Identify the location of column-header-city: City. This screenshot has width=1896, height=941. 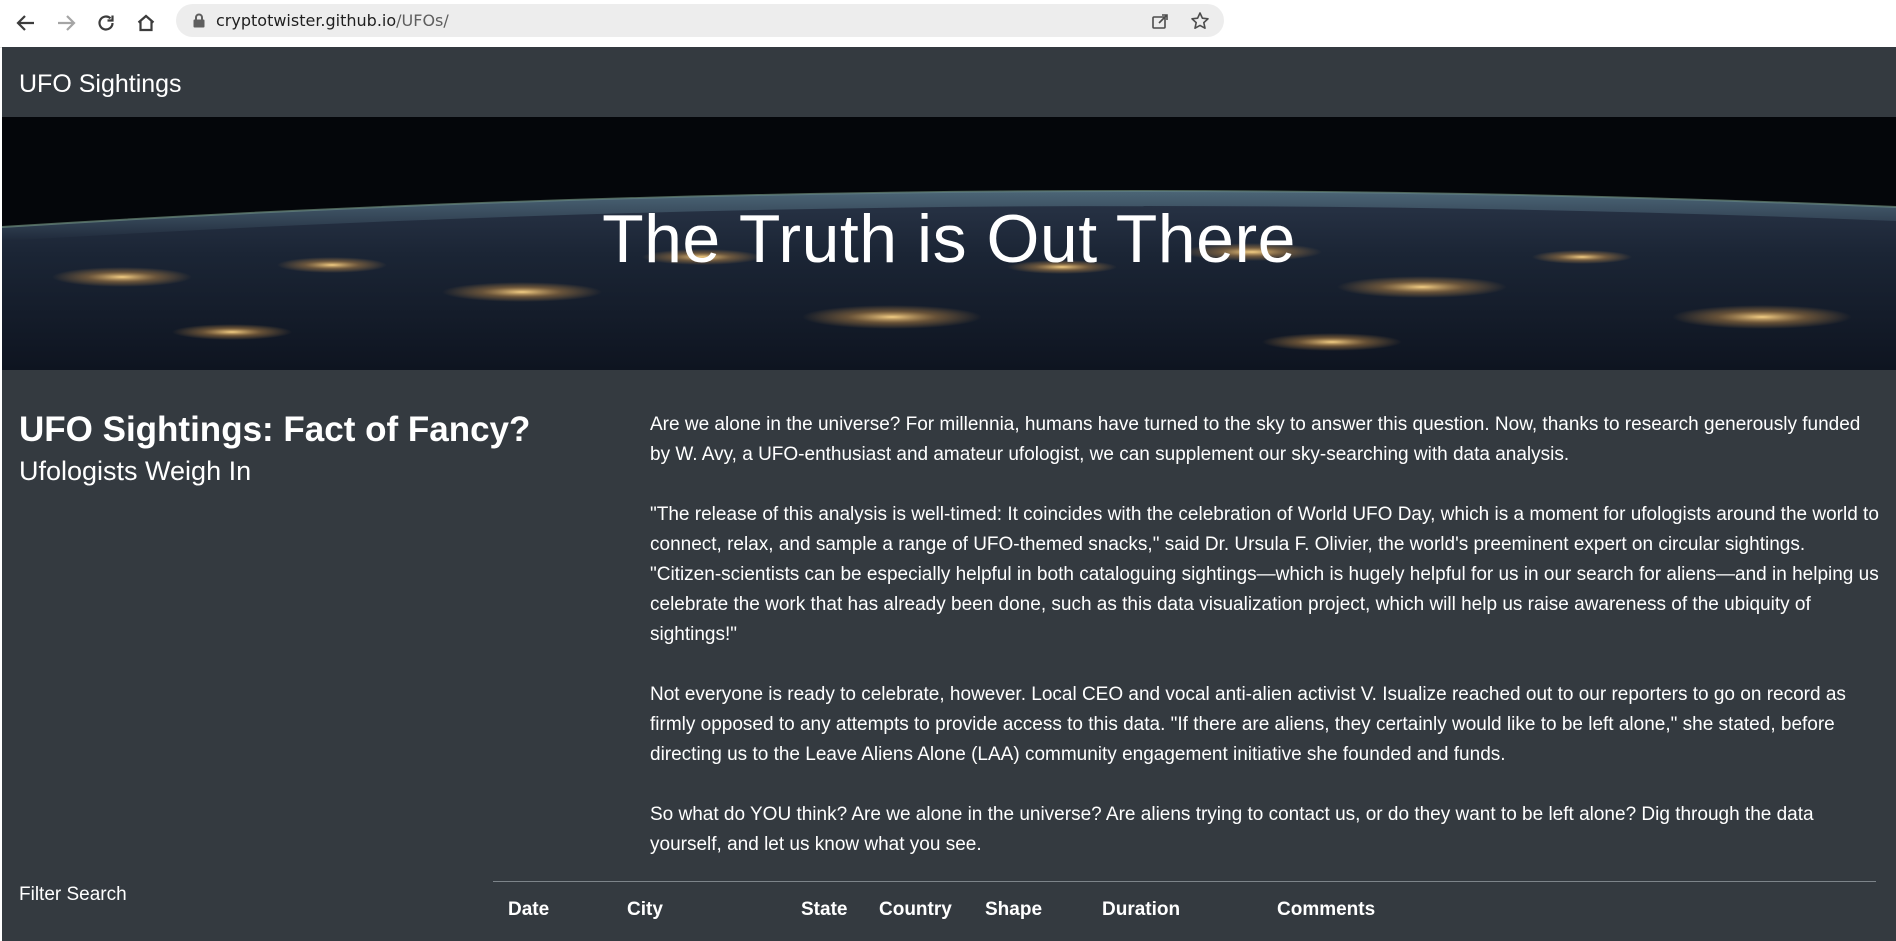
(645, 909).